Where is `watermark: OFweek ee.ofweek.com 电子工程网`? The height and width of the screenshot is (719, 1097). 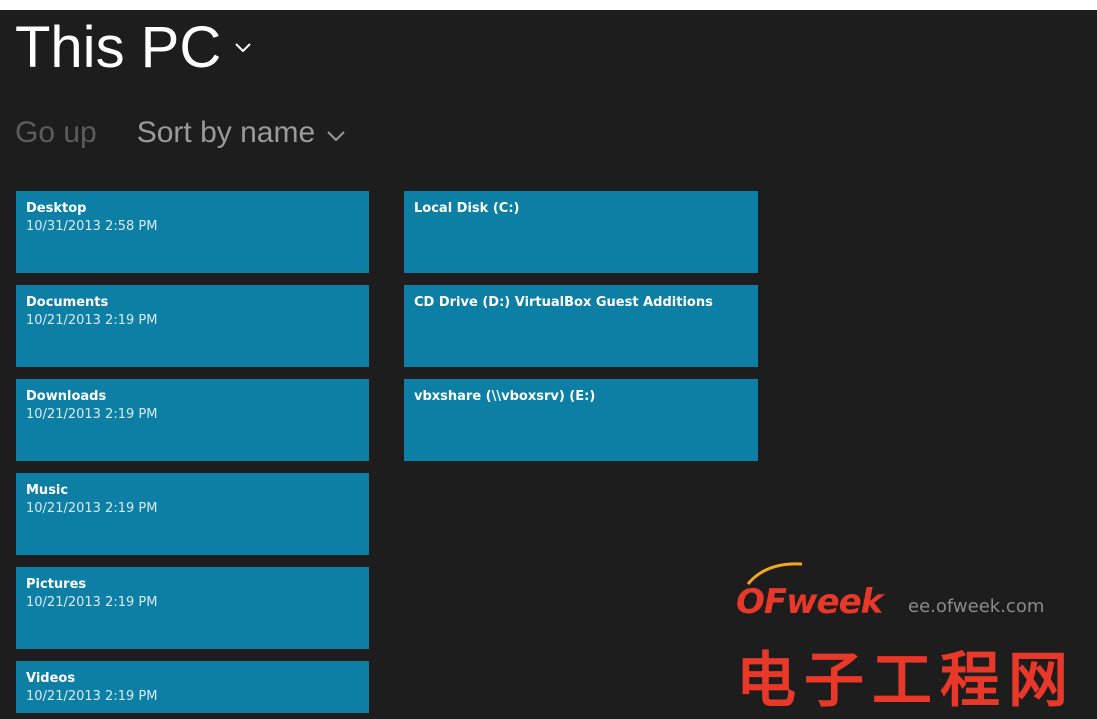 watermark: OFweek ee.ofweek.com 电子工程网 is located at coordinates (916, 638).